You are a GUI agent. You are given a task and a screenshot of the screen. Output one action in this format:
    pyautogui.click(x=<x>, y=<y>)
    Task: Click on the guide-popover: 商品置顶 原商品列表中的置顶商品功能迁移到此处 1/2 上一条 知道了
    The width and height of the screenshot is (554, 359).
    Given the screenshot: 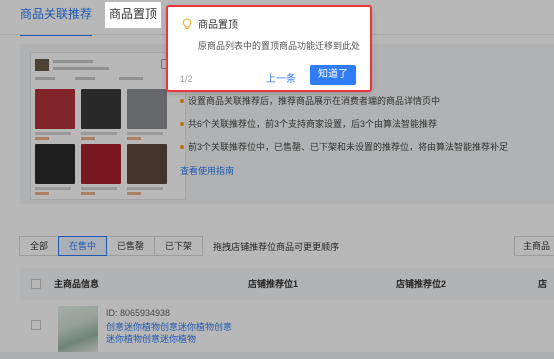 What is the action you would take?
    pyautogui.click(x=269, y=48)
    